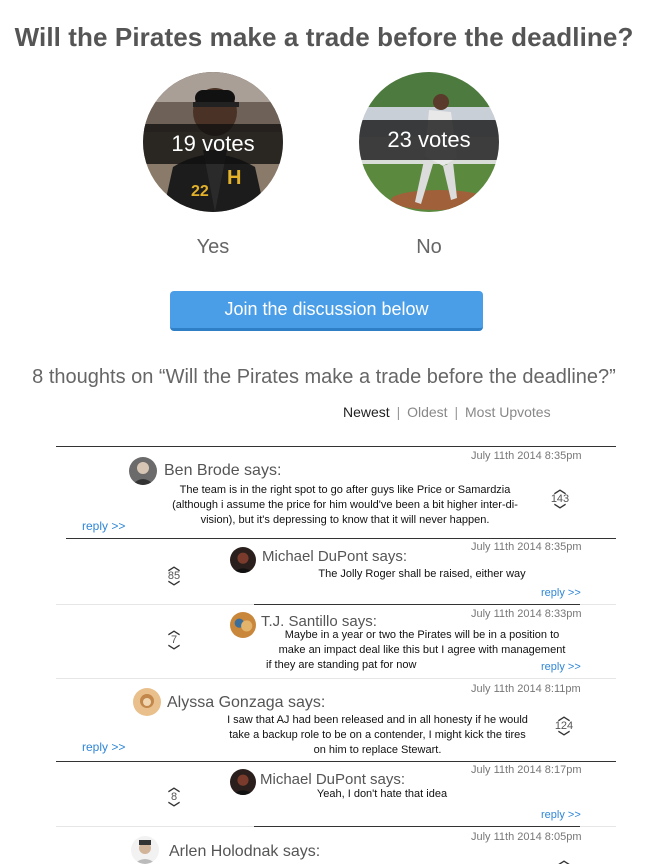 The image size is (648, 864). What do you see at coordinates (341, 665) in the screenshot?
I see `comment-line: if they are standing pat for now` at bounding box center [341, 665].